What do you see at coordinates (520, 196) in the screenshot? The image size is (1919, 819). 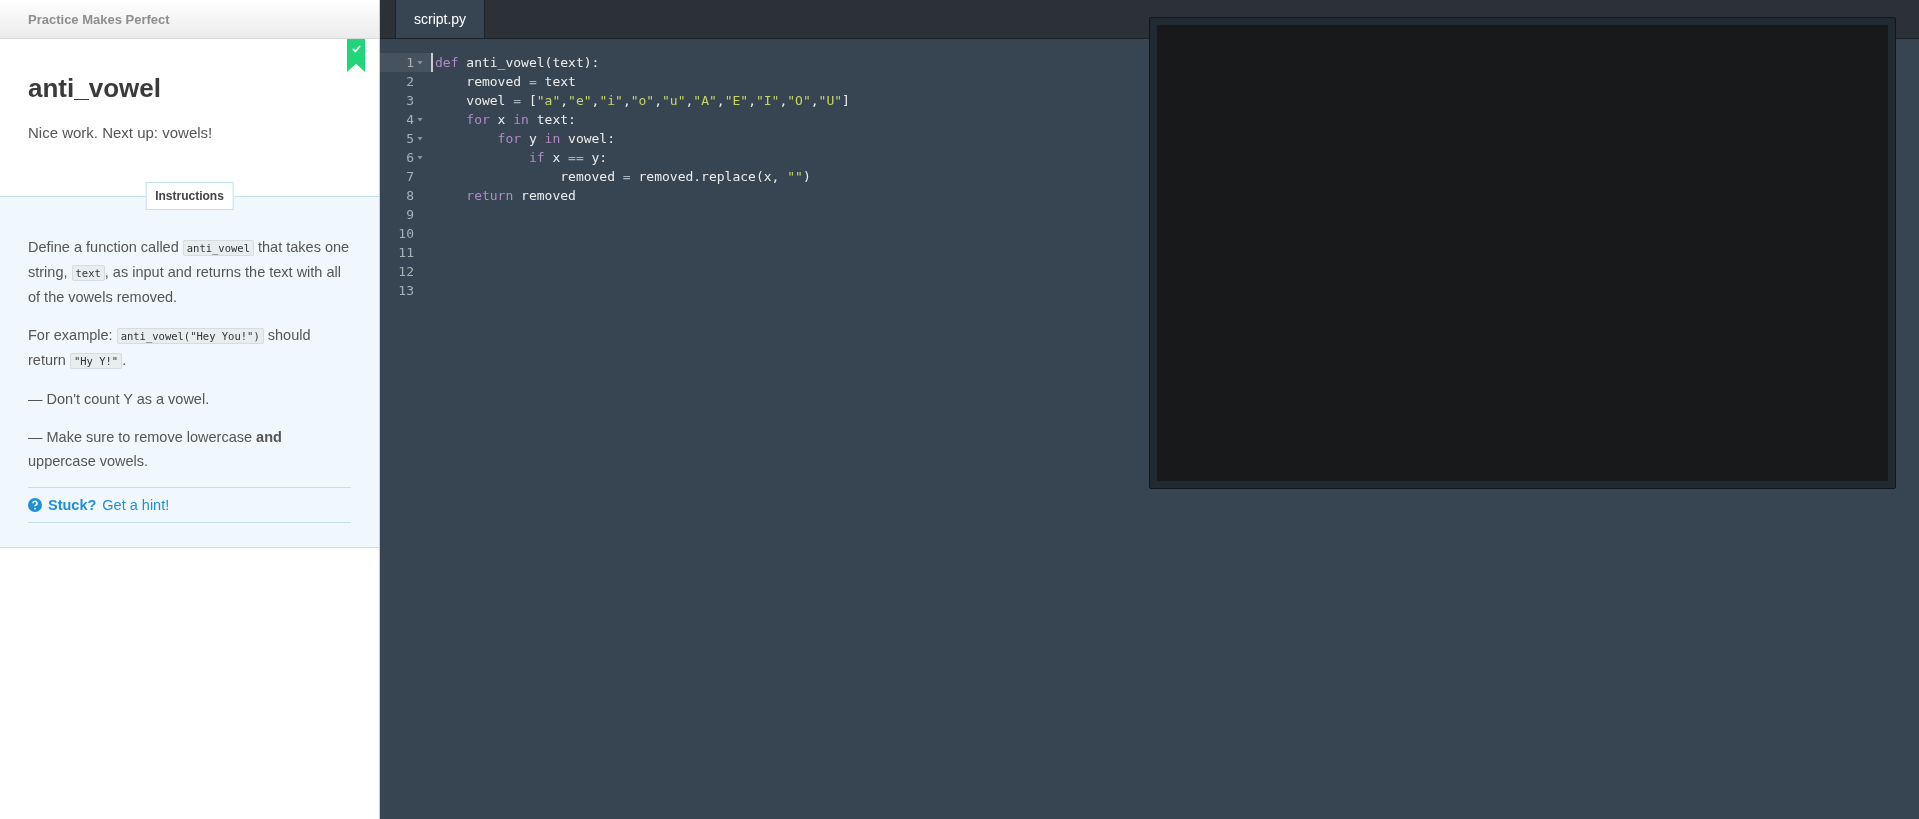 I see `code-line: return removed` at bounding box center [520, 196].